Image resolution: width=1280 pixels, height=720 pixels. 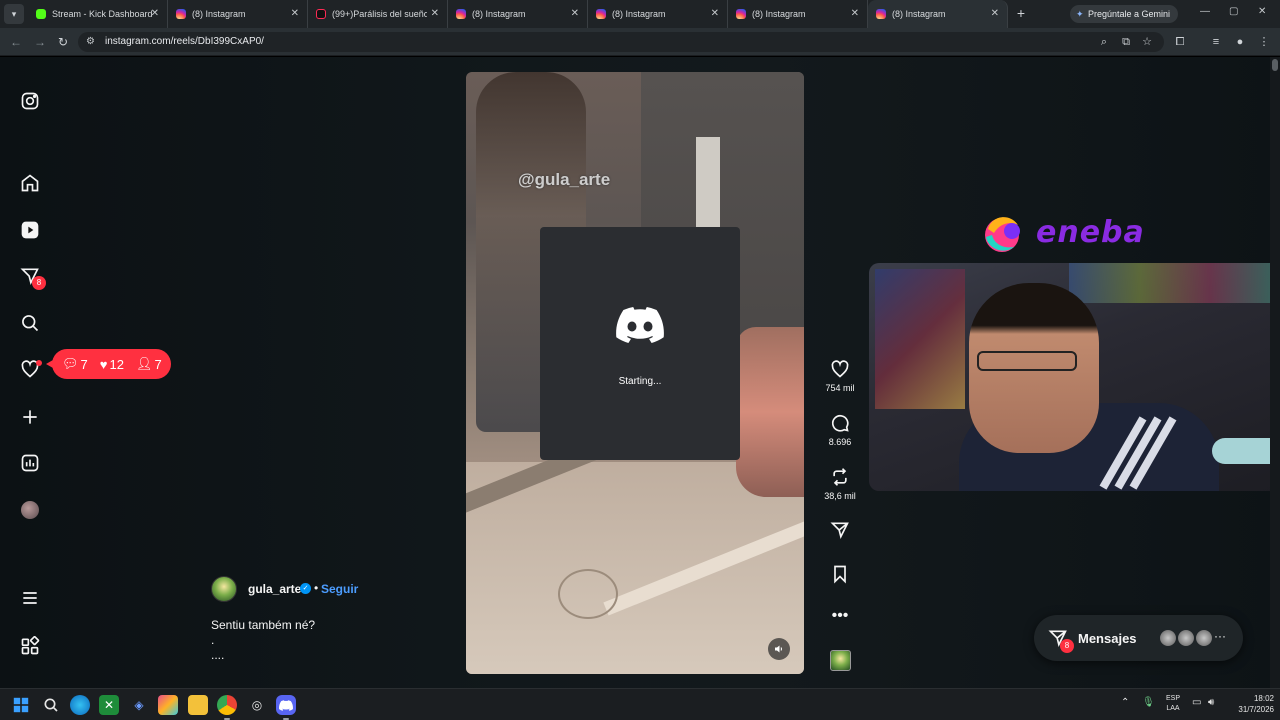 I want to click on volume-toggle-button, so click(x=779, y=649).